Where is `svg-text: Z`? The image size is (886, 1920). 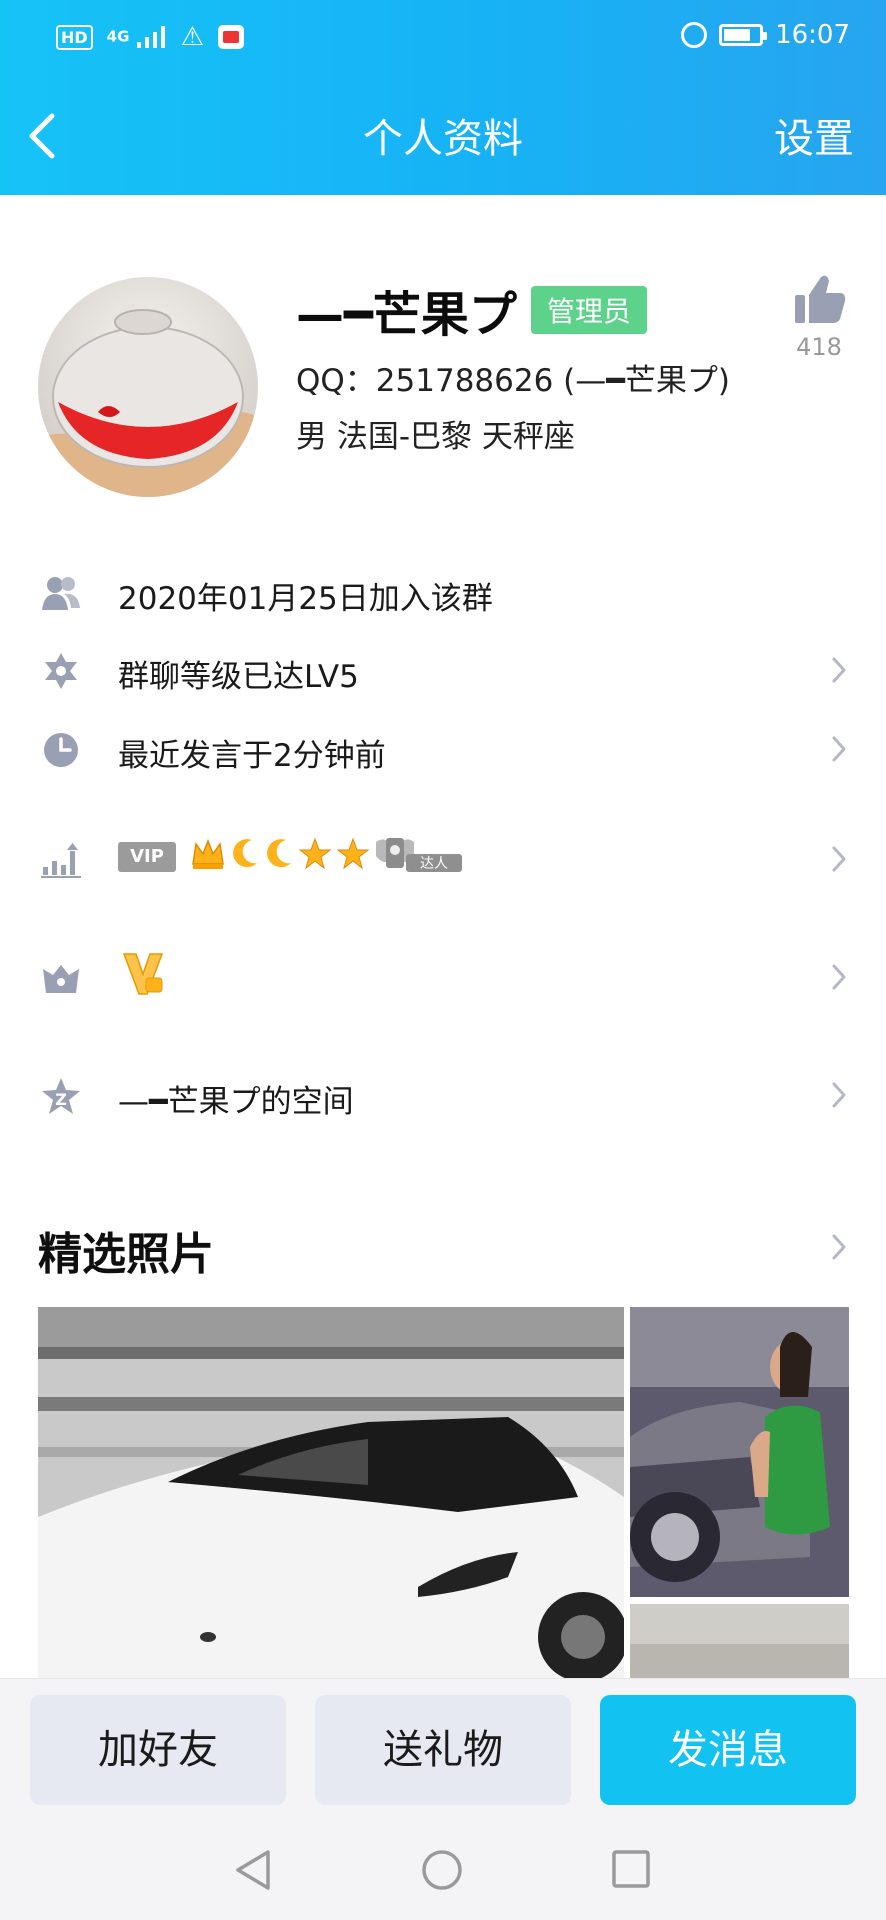
svg-text: Z is located at coordinates (61, 1099).